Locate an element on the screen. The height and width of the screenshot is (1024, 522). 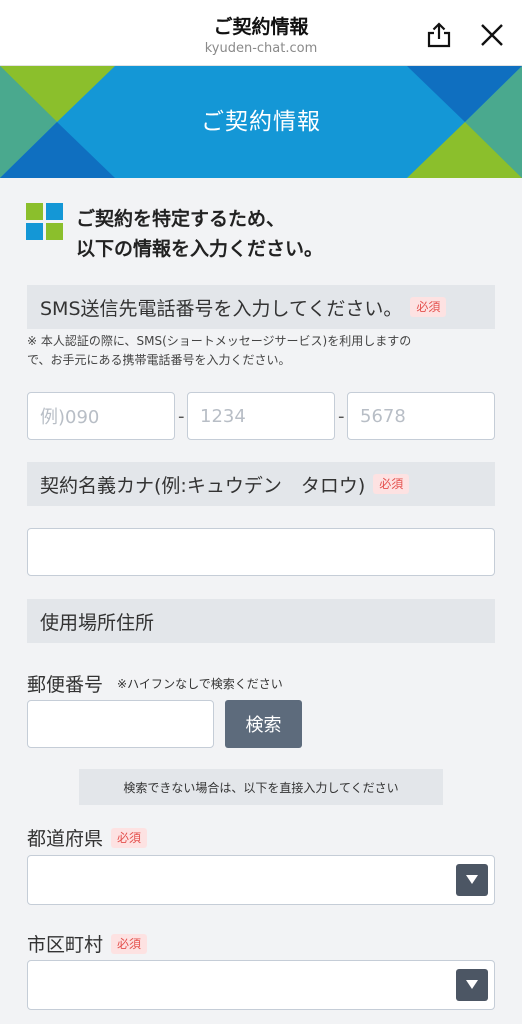
intro-line-2: 以下の情報を入力ください。 is located at coordinates (200, 249).